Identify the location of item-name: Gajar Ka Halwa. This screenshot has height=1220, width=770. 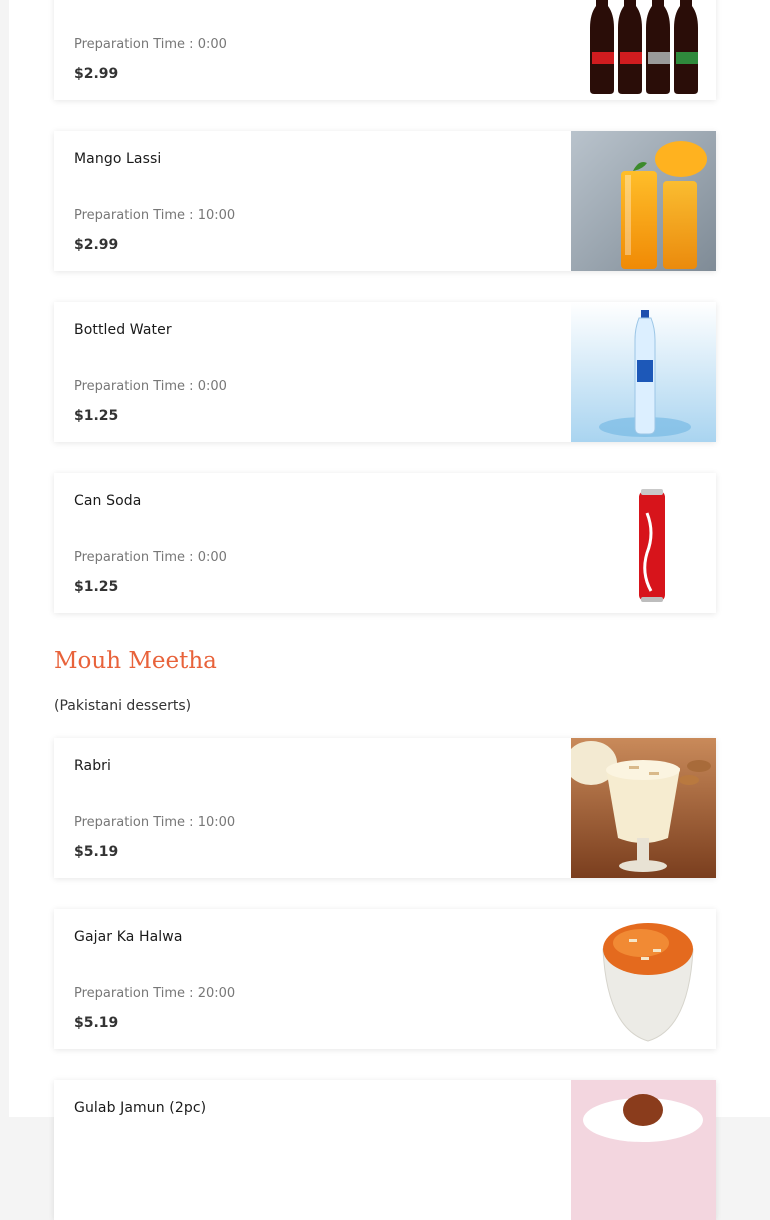
(128, 937).